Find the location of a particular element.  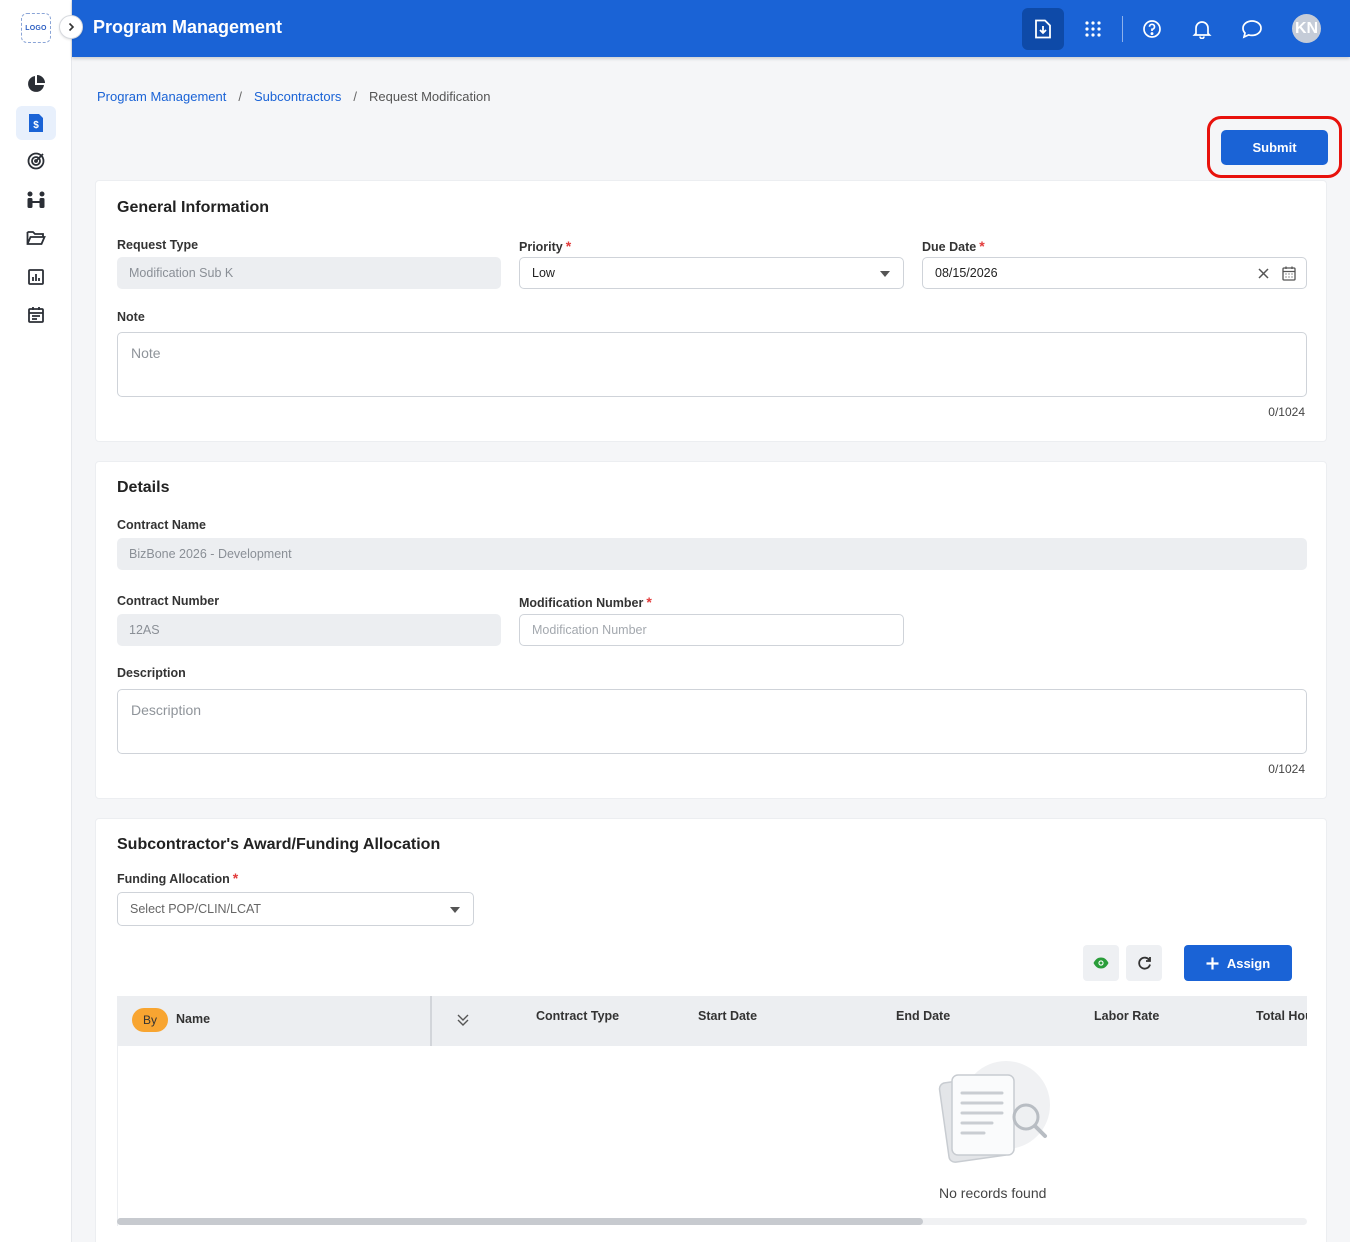

funding-allocation-placeholder: Select POP/CLIN/LCAT is located at coordinates (196, 909).